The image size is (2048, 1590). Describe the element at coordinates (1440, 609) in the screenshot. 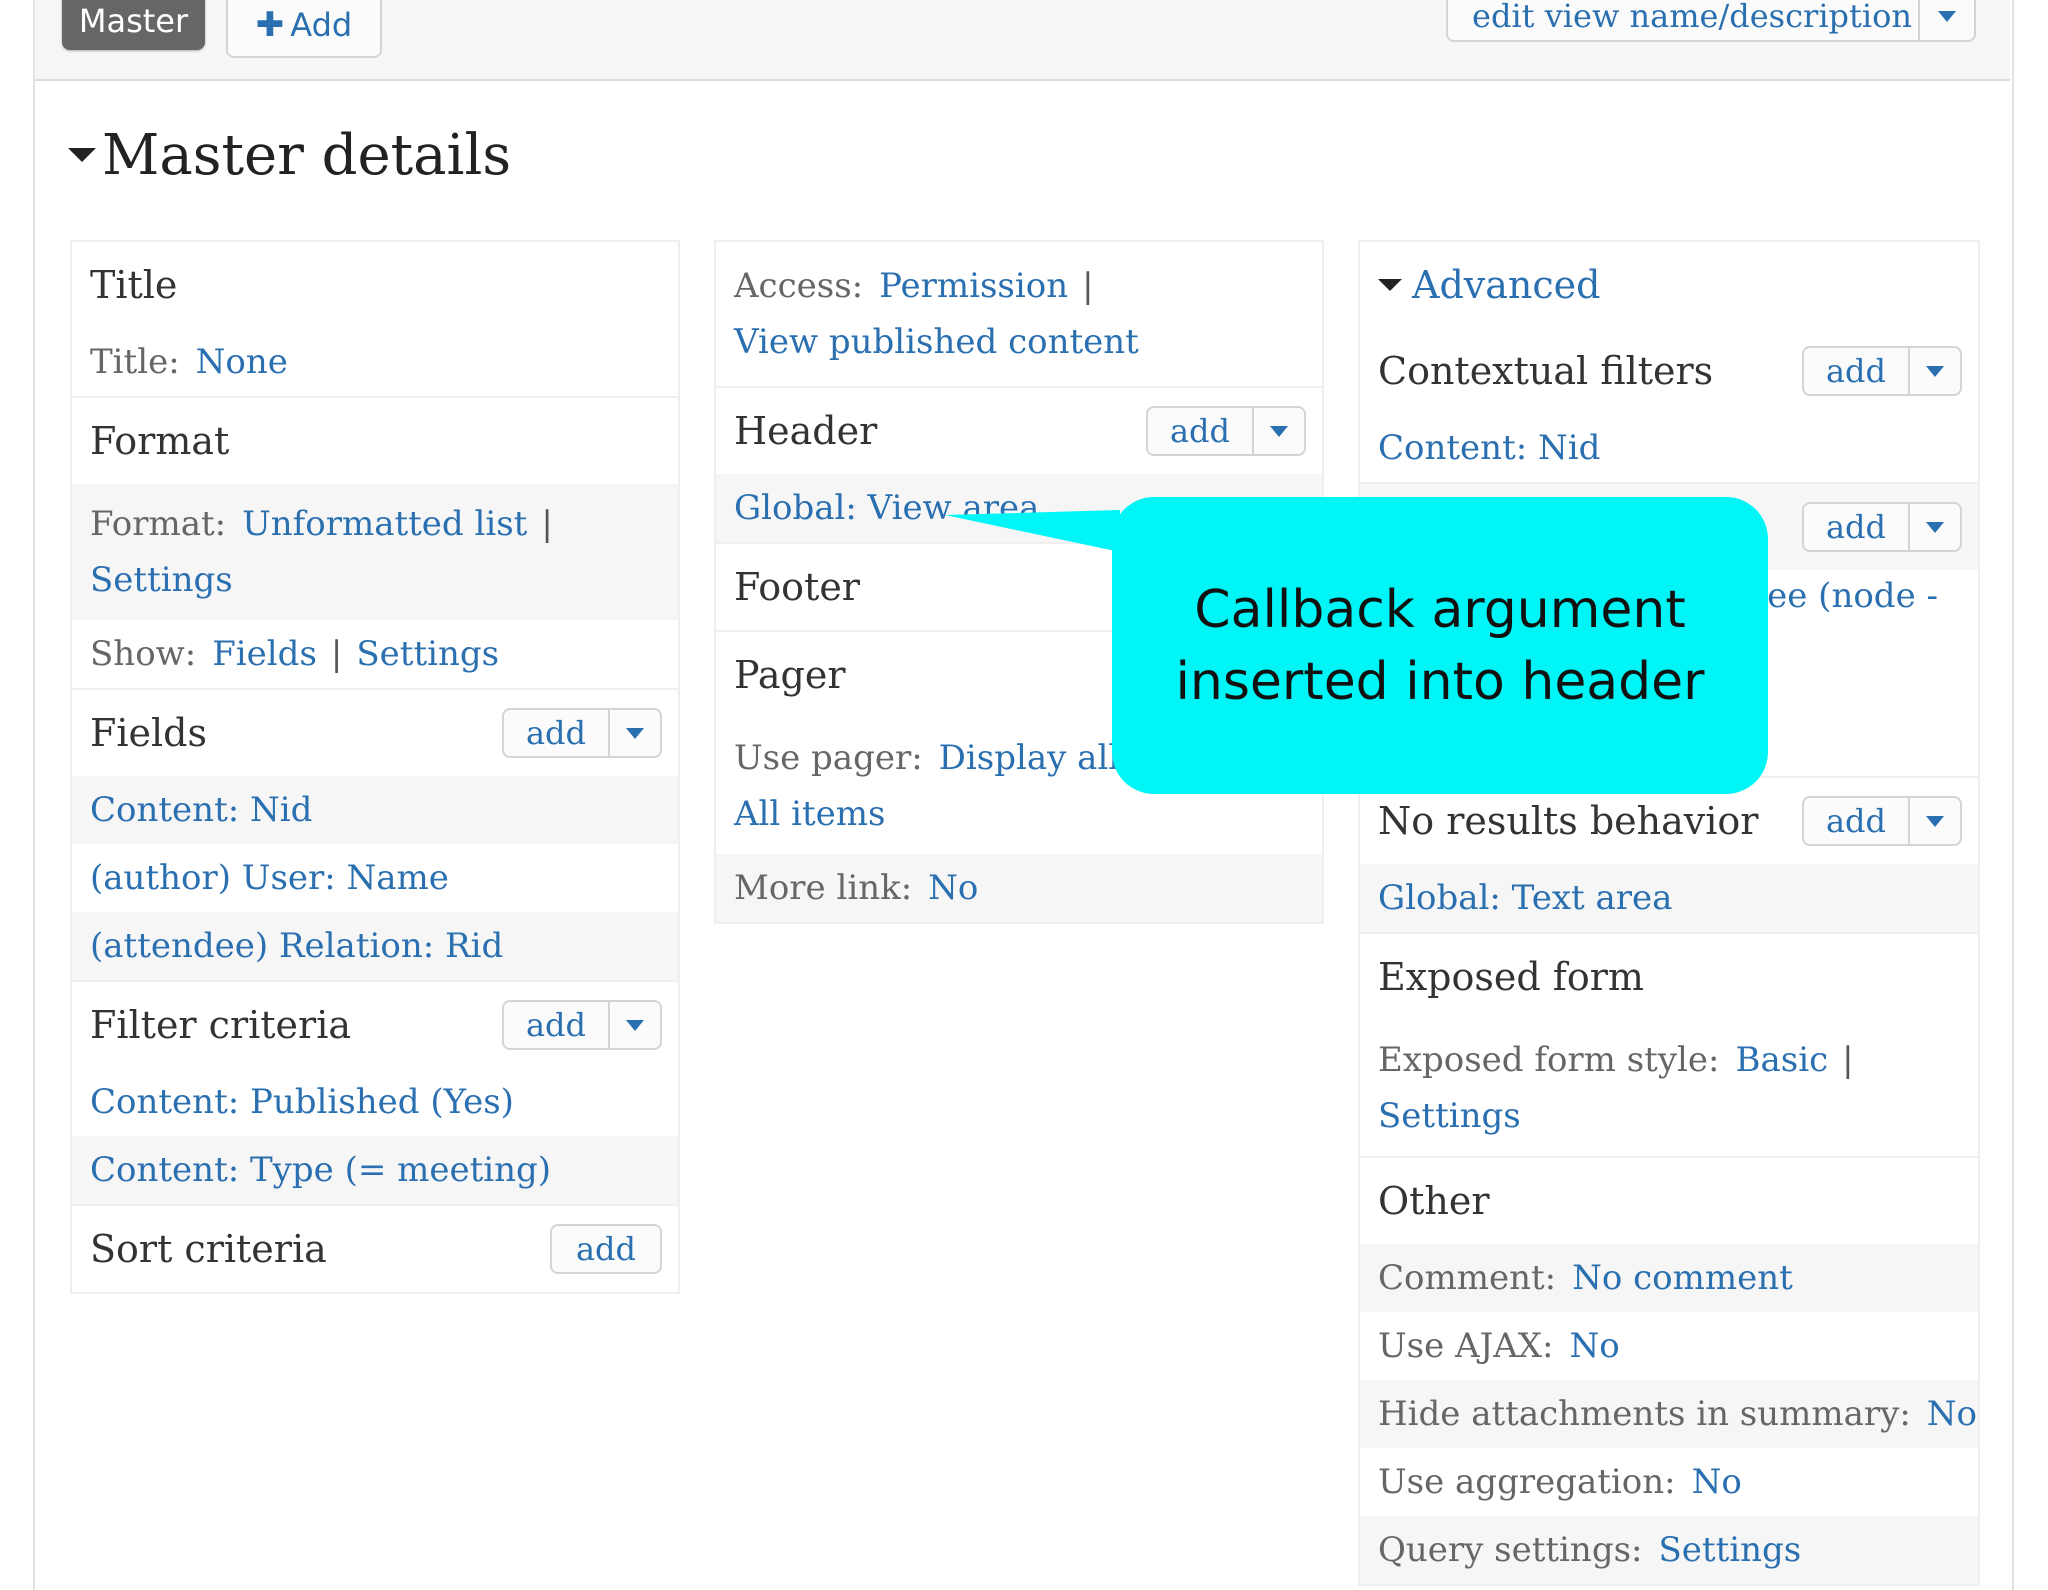

I see `callout-line-1: Callback argument` at that location.